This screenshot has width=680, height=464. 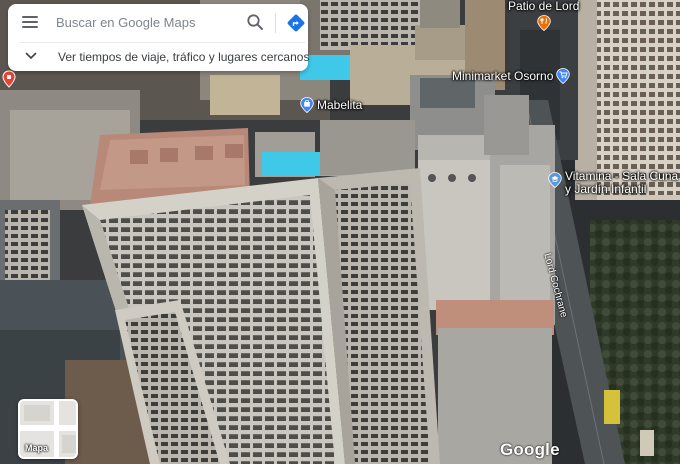 I want to click on poi-vitamina-sala-cuna: Vitamina - Sala Cuna y Jardín Infantil, so click(x=613, y=183).